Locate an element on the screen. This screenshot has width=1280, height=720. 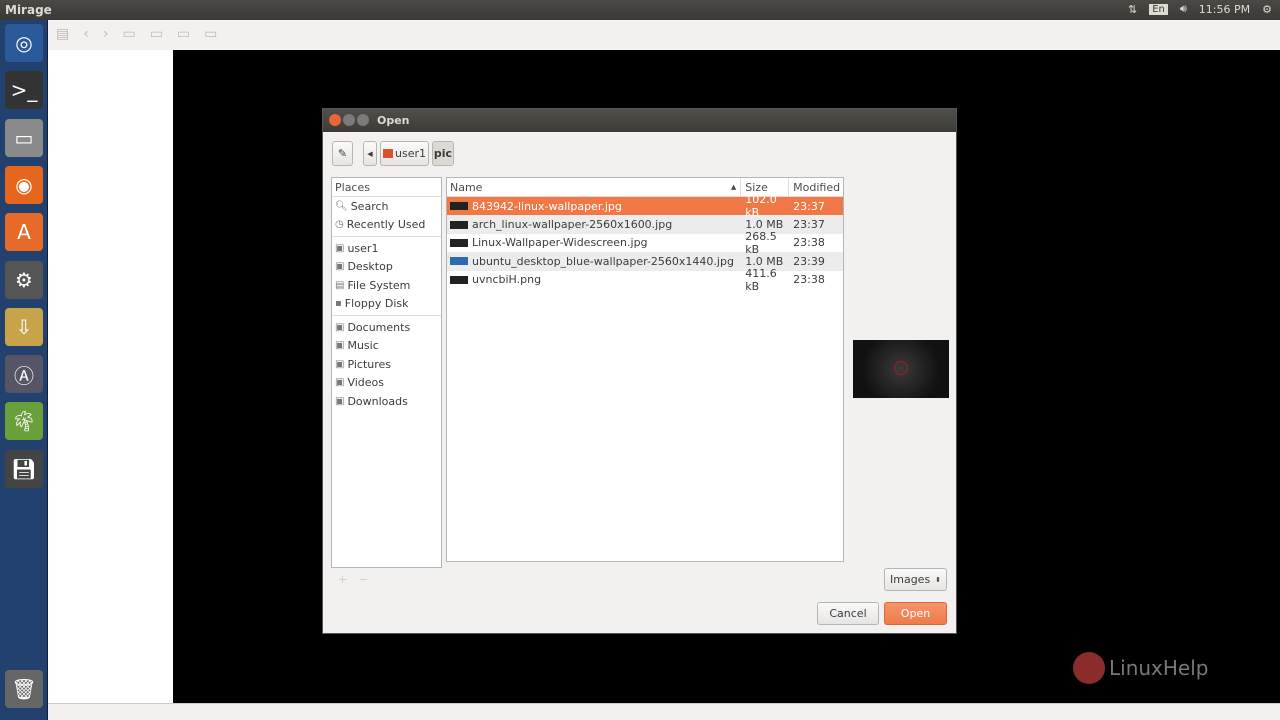
path-user1-button: user1 is located at coordinates (404, 153).